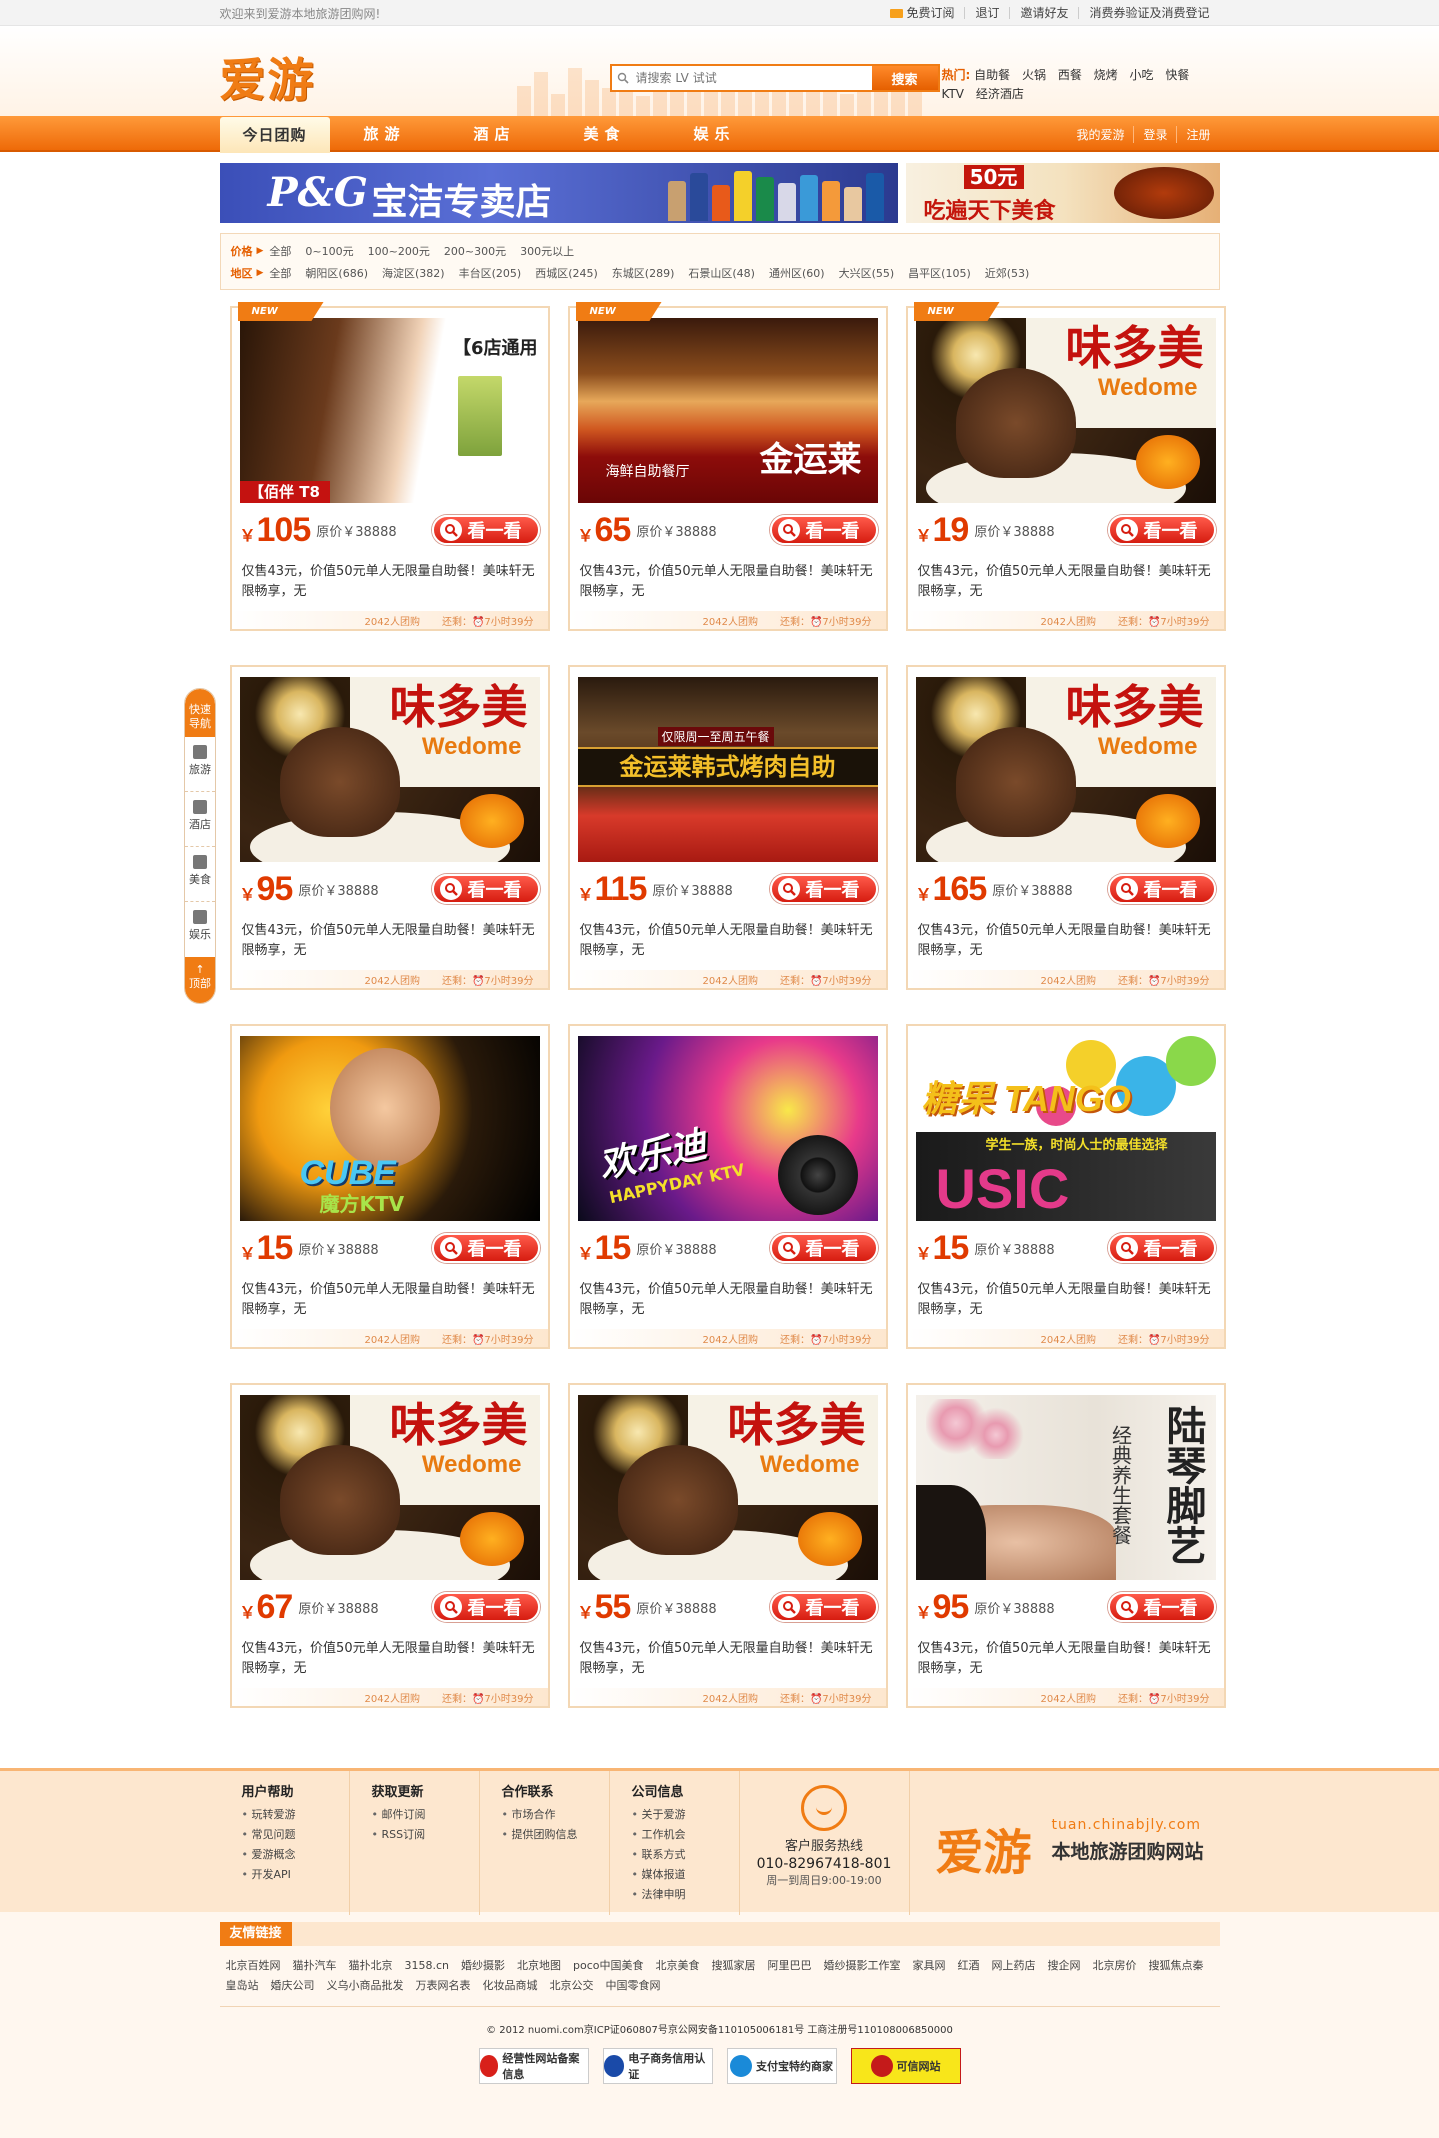 This screenshot has height=2138, width=1439. What do you see at coordinates (657, 2066) in the screenshot?
I see `badge-ecommerce: 电子商务信用认证` at bounding box center [657, 2066].